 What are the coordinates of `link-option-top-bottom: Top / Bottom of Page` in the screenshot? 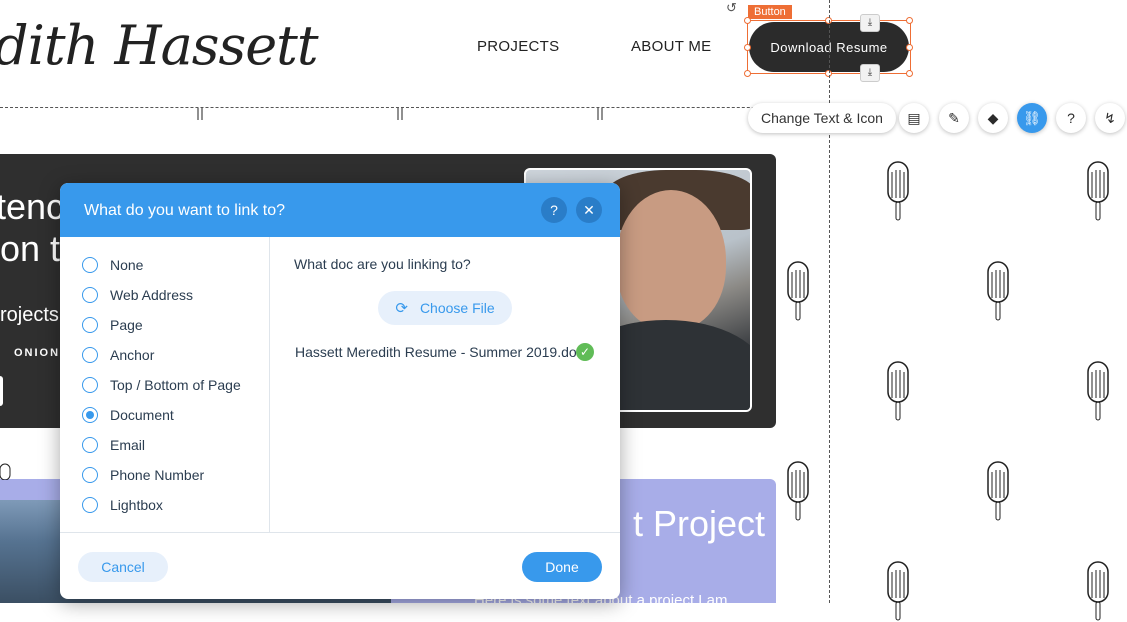 It's located at (161, 385).